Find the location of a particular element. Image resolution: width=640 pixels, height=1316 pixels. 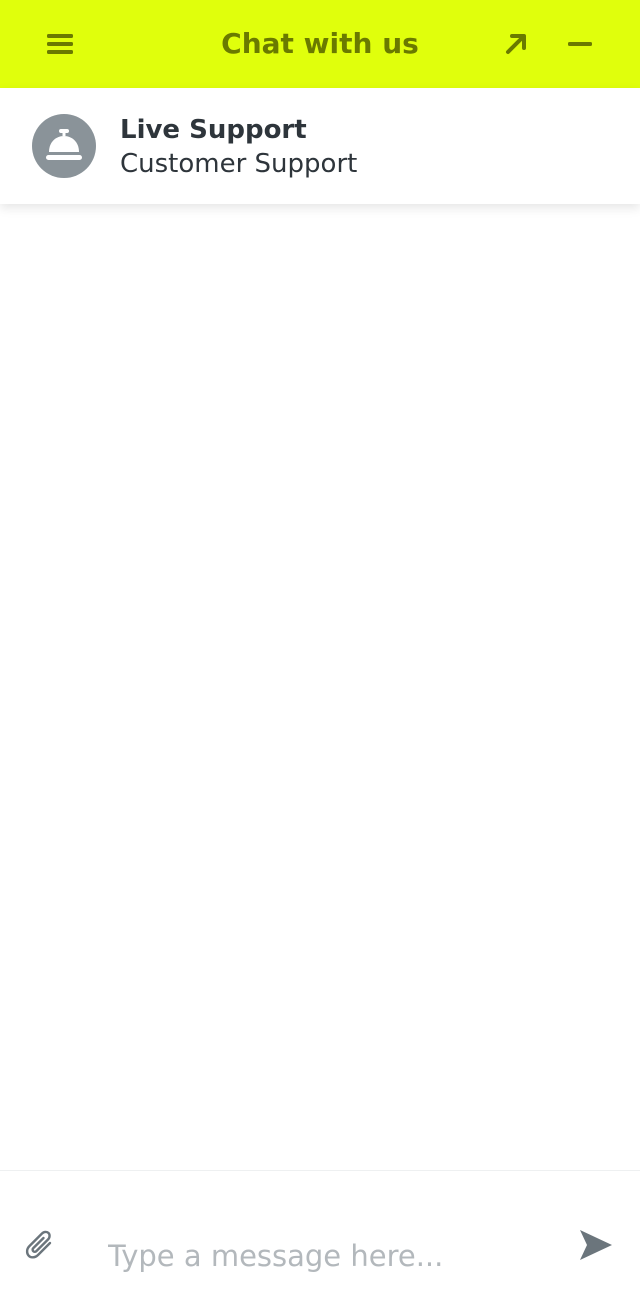

minus-icon is located at coordinates (580, 44).